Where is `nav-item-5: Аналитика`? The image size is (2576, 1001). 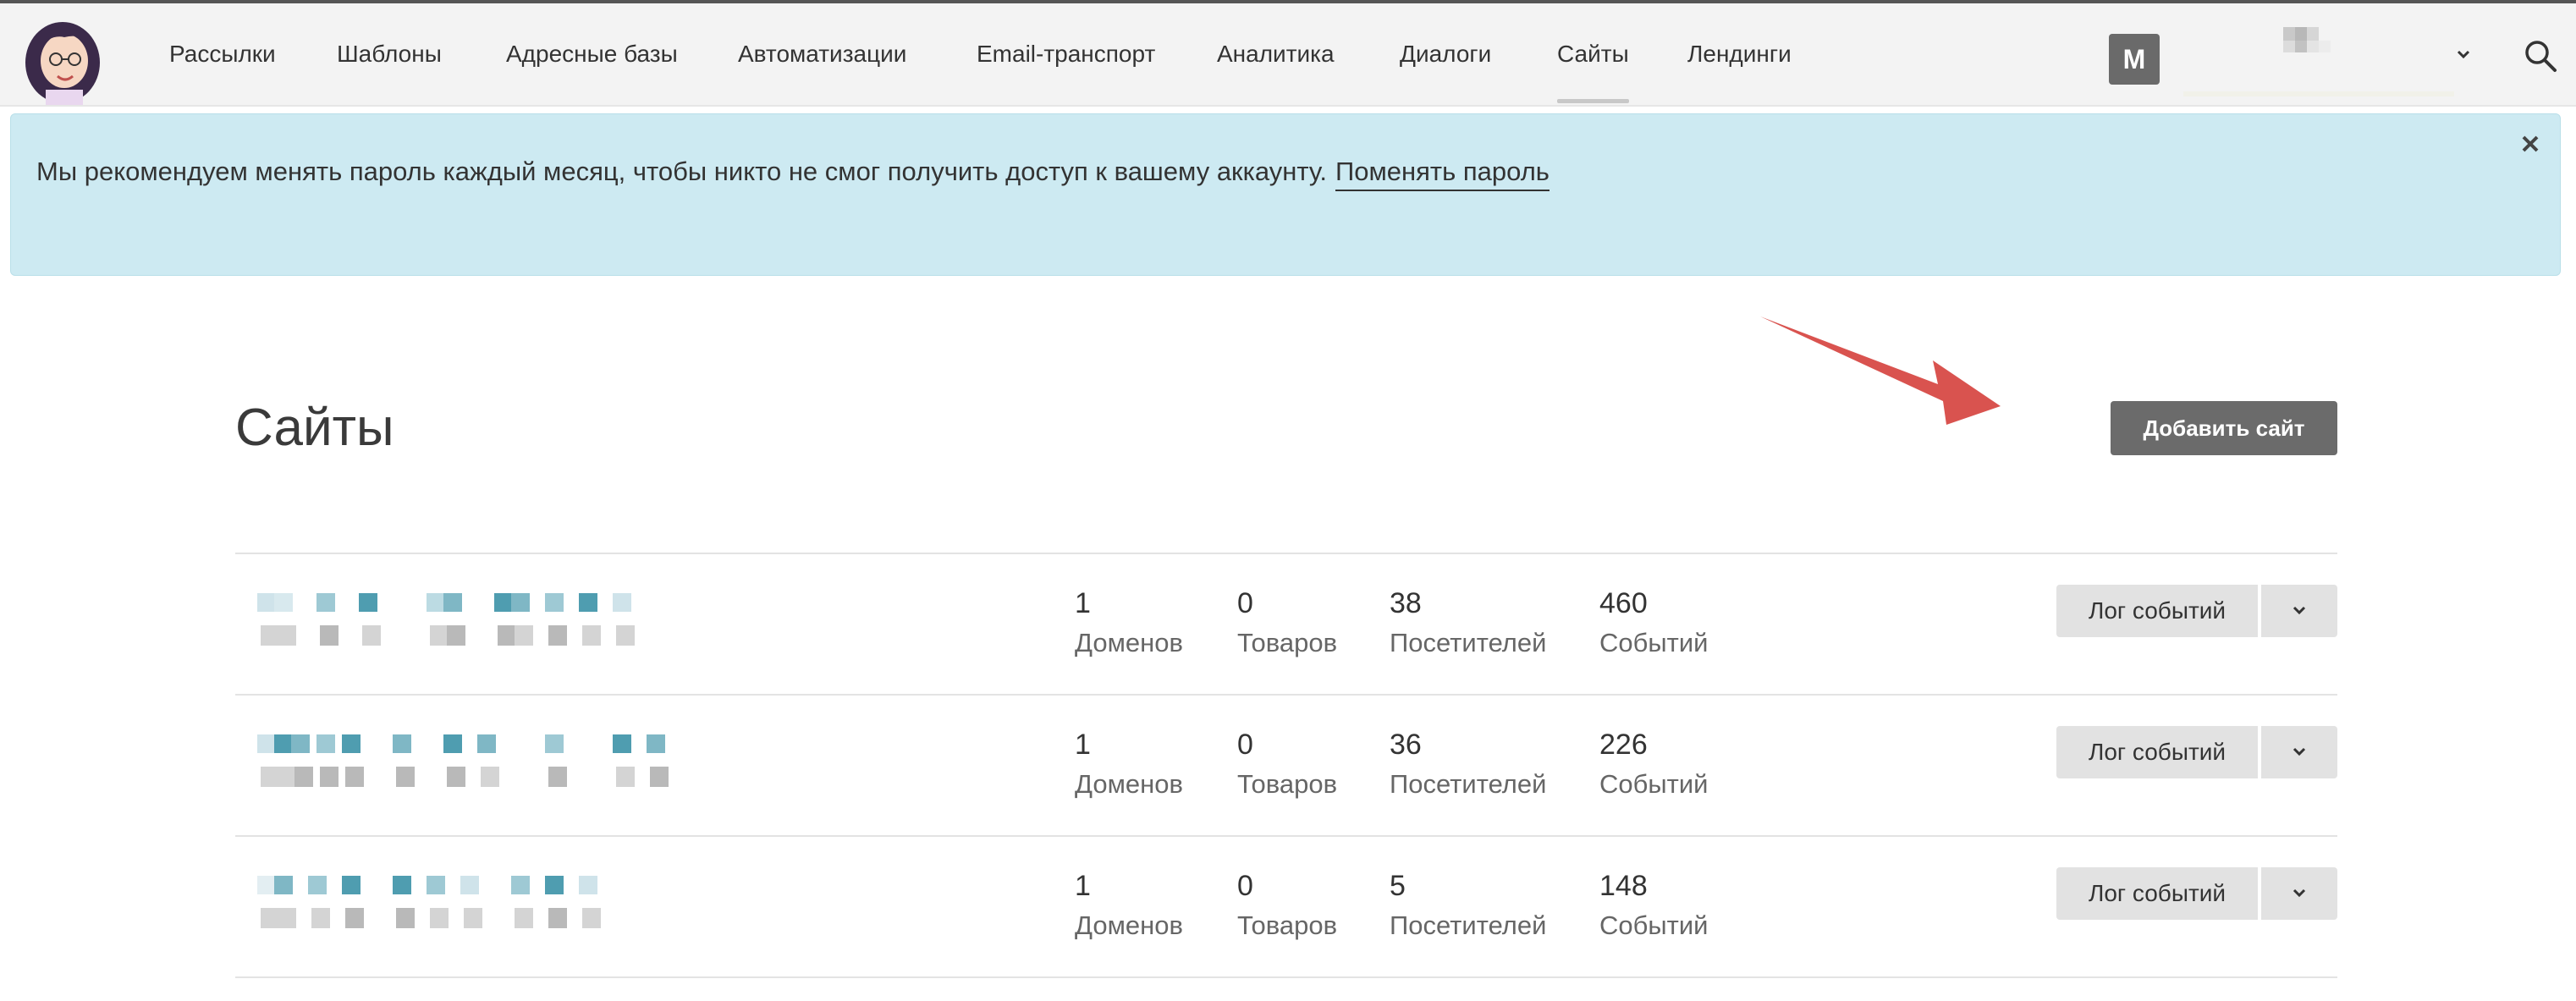 nav-item-5: Аналитика is located at coordinates (1276, 54).